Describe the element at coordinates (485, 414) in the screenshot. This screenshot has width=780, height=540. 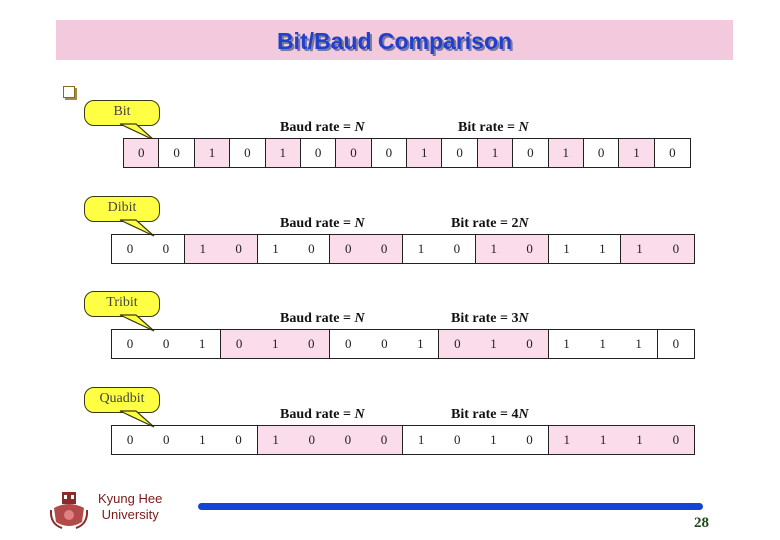
I see `bit-rate-text: Bit rate = 4` at that location.